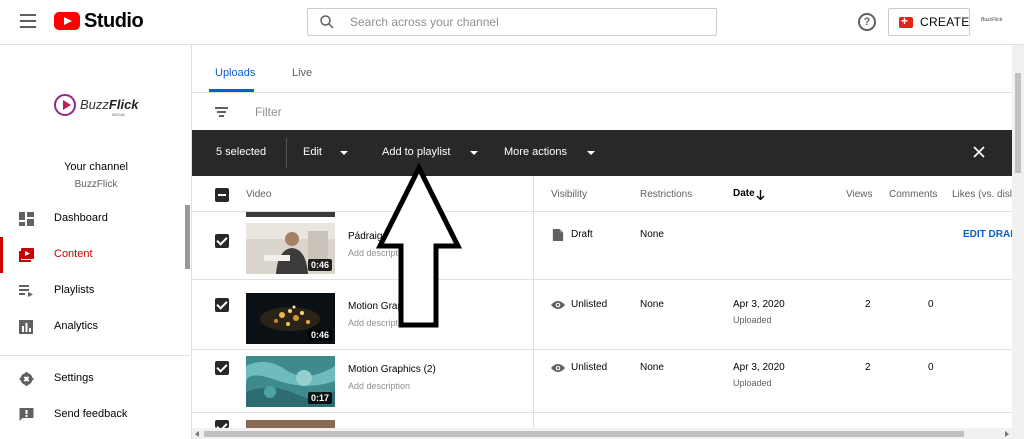  What do you see at coordinates (327, 22) in the screenshot?
I see `search-icon` at bounding box center [327, 22].